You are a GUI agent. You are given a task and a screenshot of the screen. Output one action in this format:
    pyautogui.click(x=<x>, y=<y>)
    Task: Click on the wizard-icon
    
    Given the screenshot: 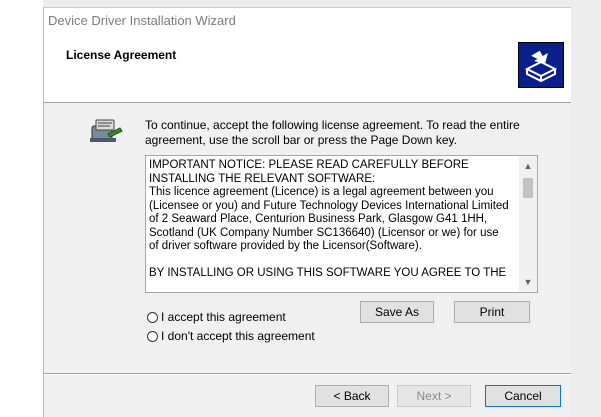 What is the action you would take?
    pyautogui.click(x=106, y=130)
    